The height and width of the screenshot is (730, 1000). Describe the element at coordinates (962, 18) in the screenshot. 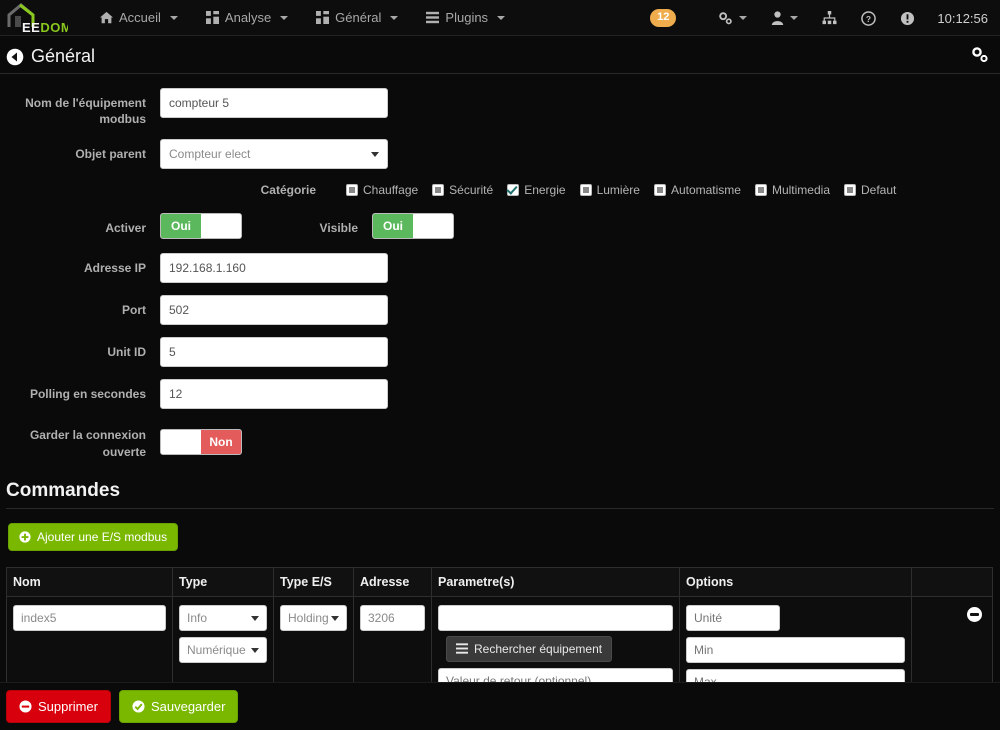

I see `navbar-clock: 10:12:56` at that location.